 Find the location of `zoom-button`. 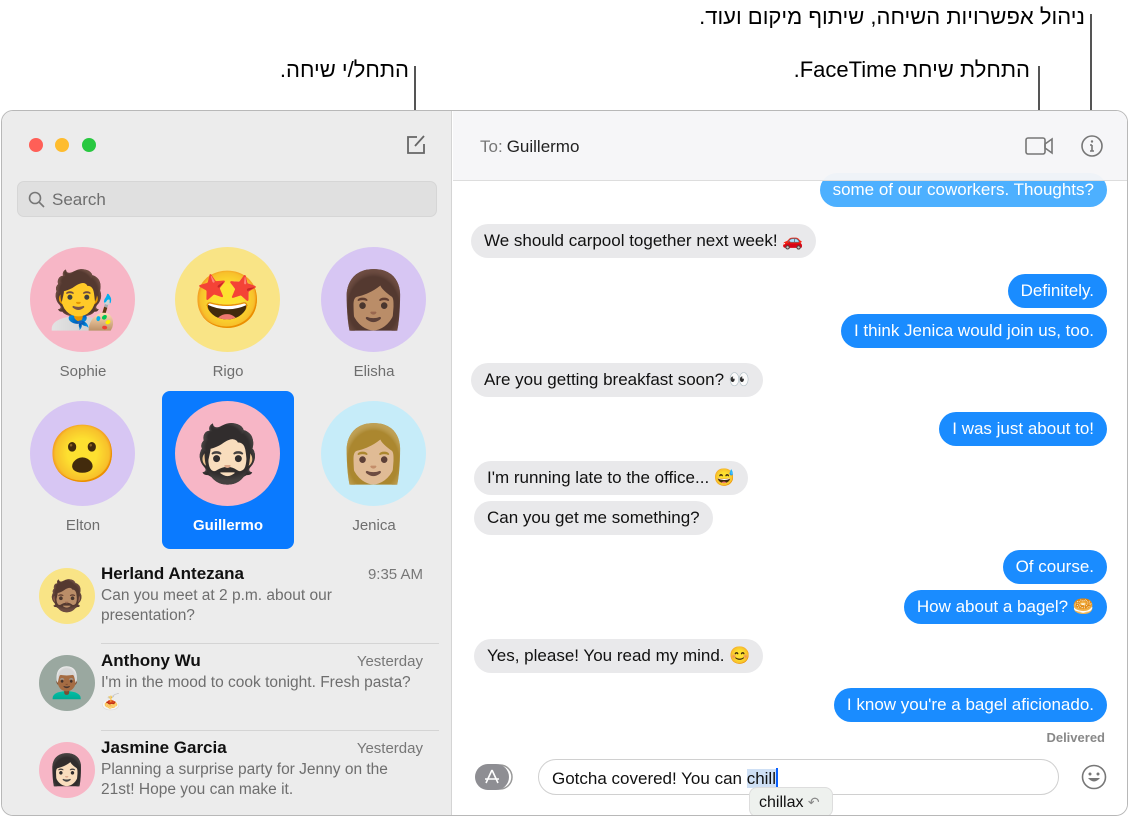

zoom-button is located at coordinates (89, 145).